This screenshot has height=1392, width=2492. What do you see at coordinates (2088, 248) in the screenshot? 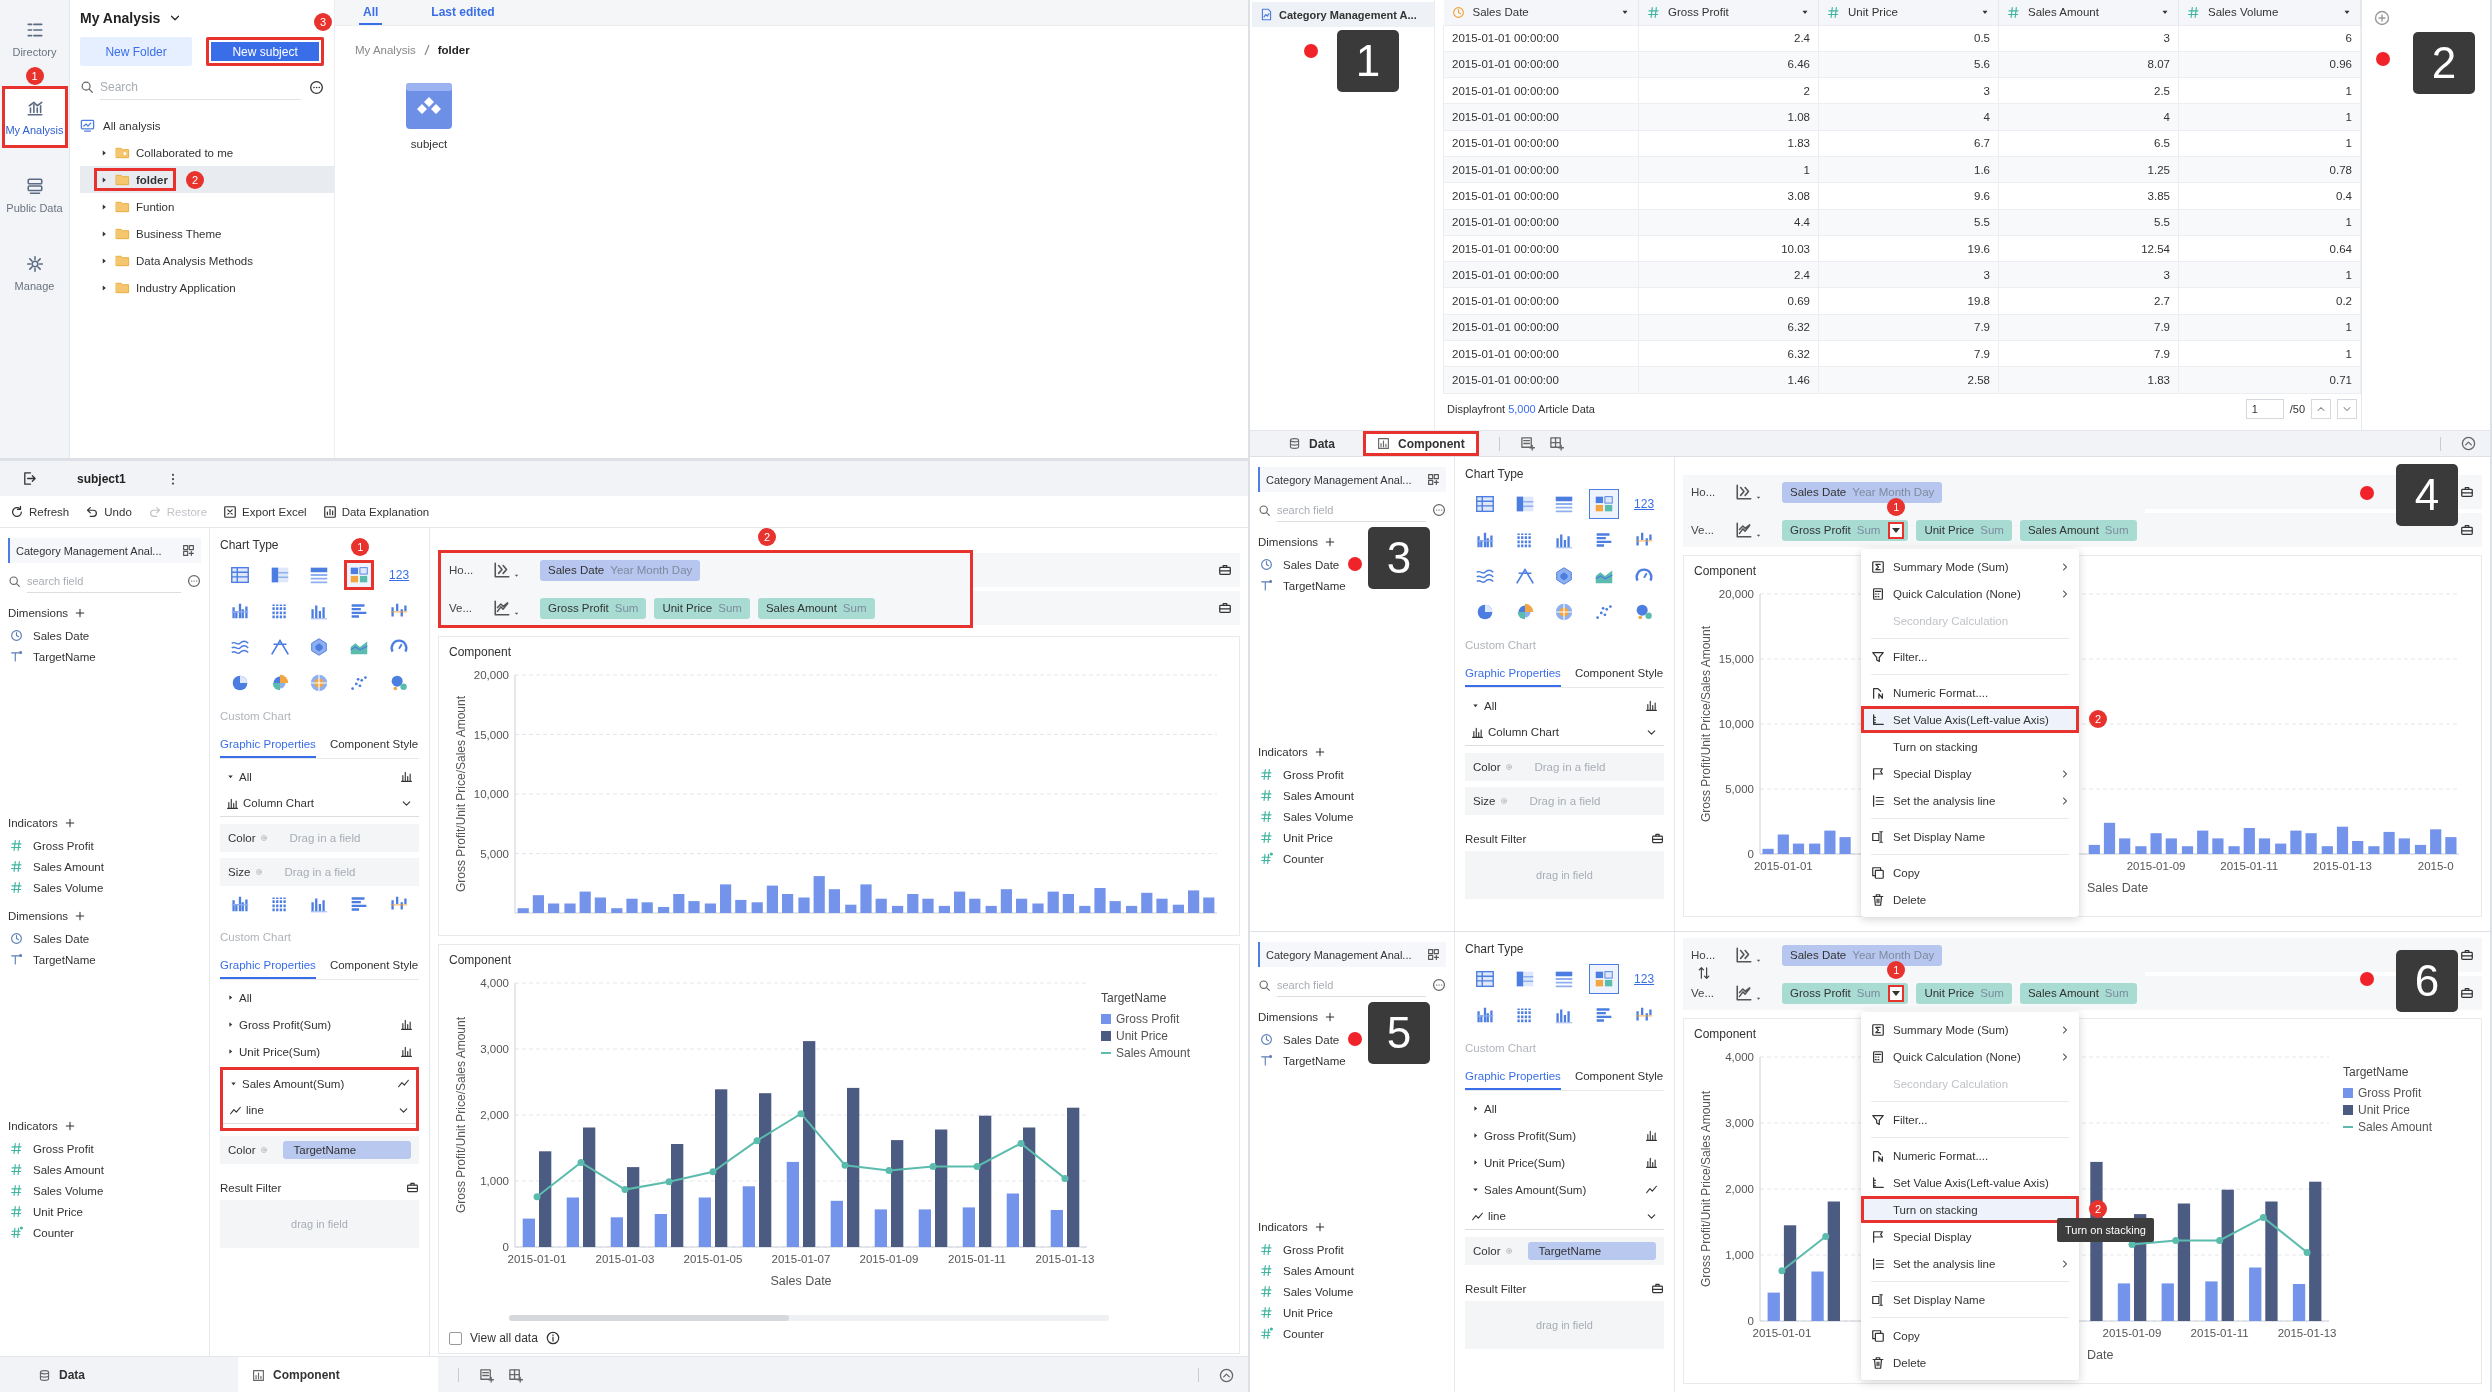
I see `table-cell: 12.54` at bounding box center [2088, 248].